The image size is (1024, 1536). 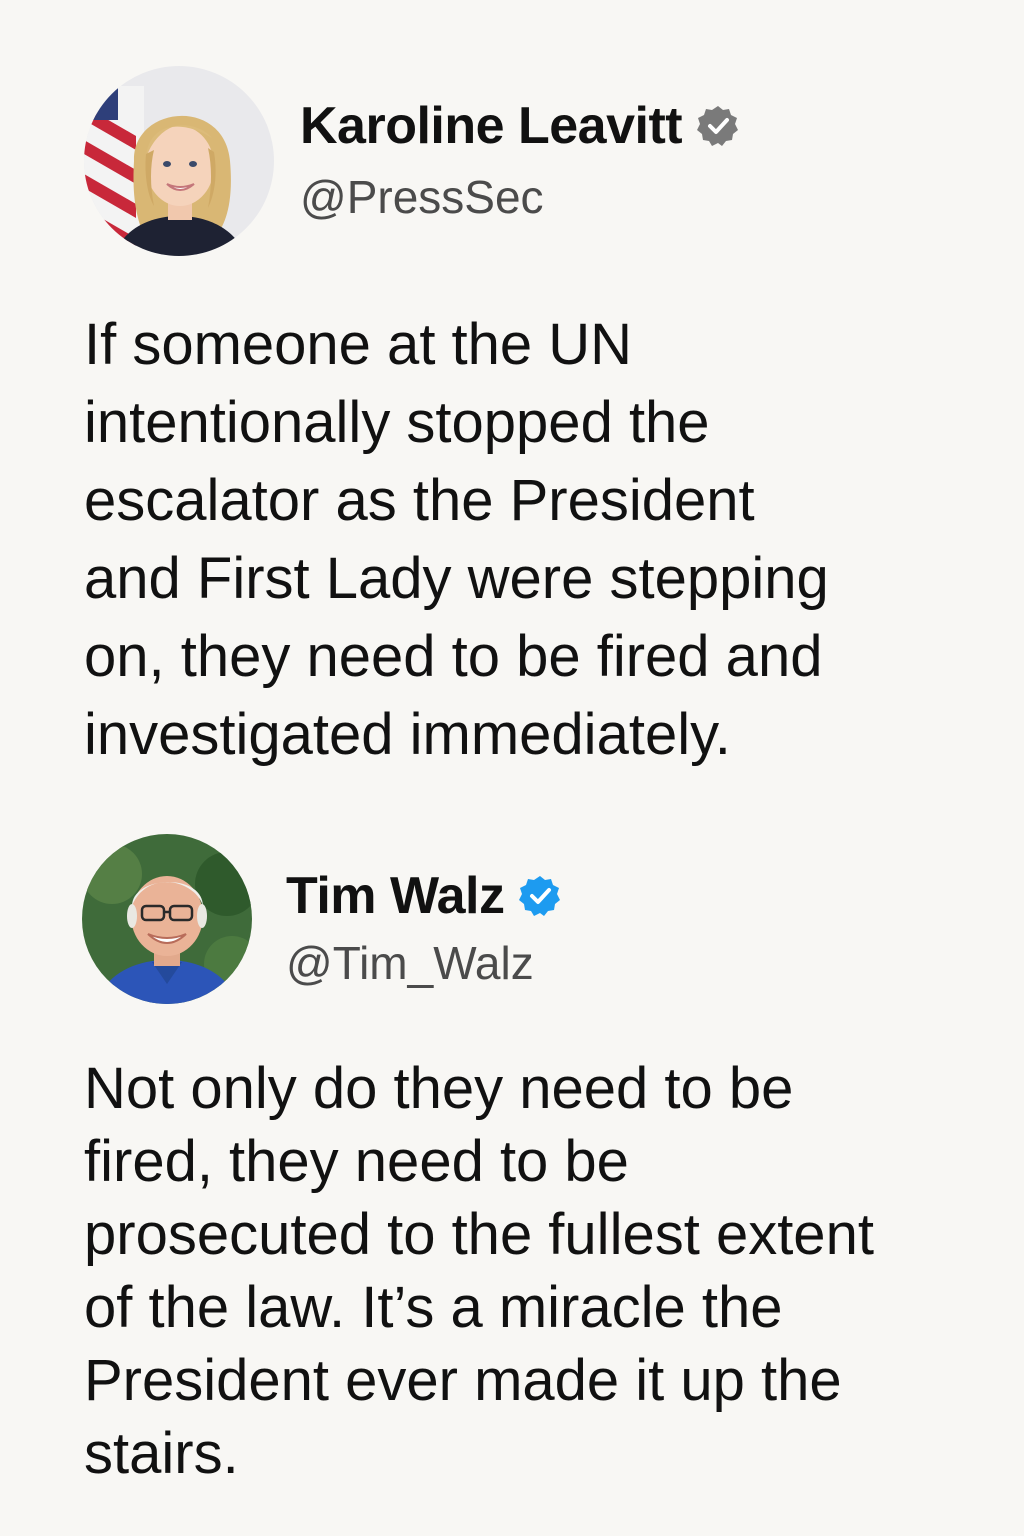 I want to click on profile-photo-man-glasses-icon, so click(x=167, y=919).